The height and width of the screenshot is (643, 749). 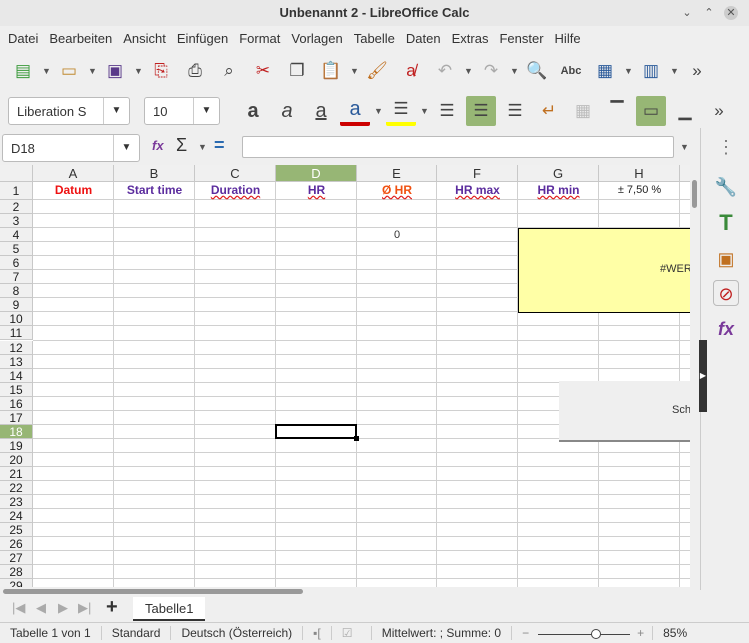 What do you see at coordinates (477, 173) in the screenshot?
I see `column-header-f: F` at bounding box center [477, 173].